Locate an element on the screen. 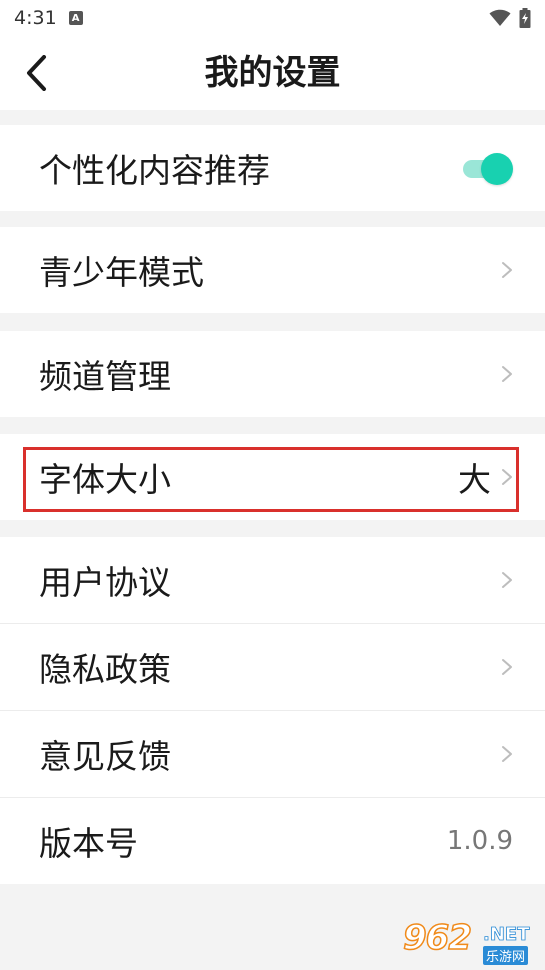 The height and width of the screenshot is (970, 545). channel-manage-row: 频道管理 is located at coordinates (272, 374).